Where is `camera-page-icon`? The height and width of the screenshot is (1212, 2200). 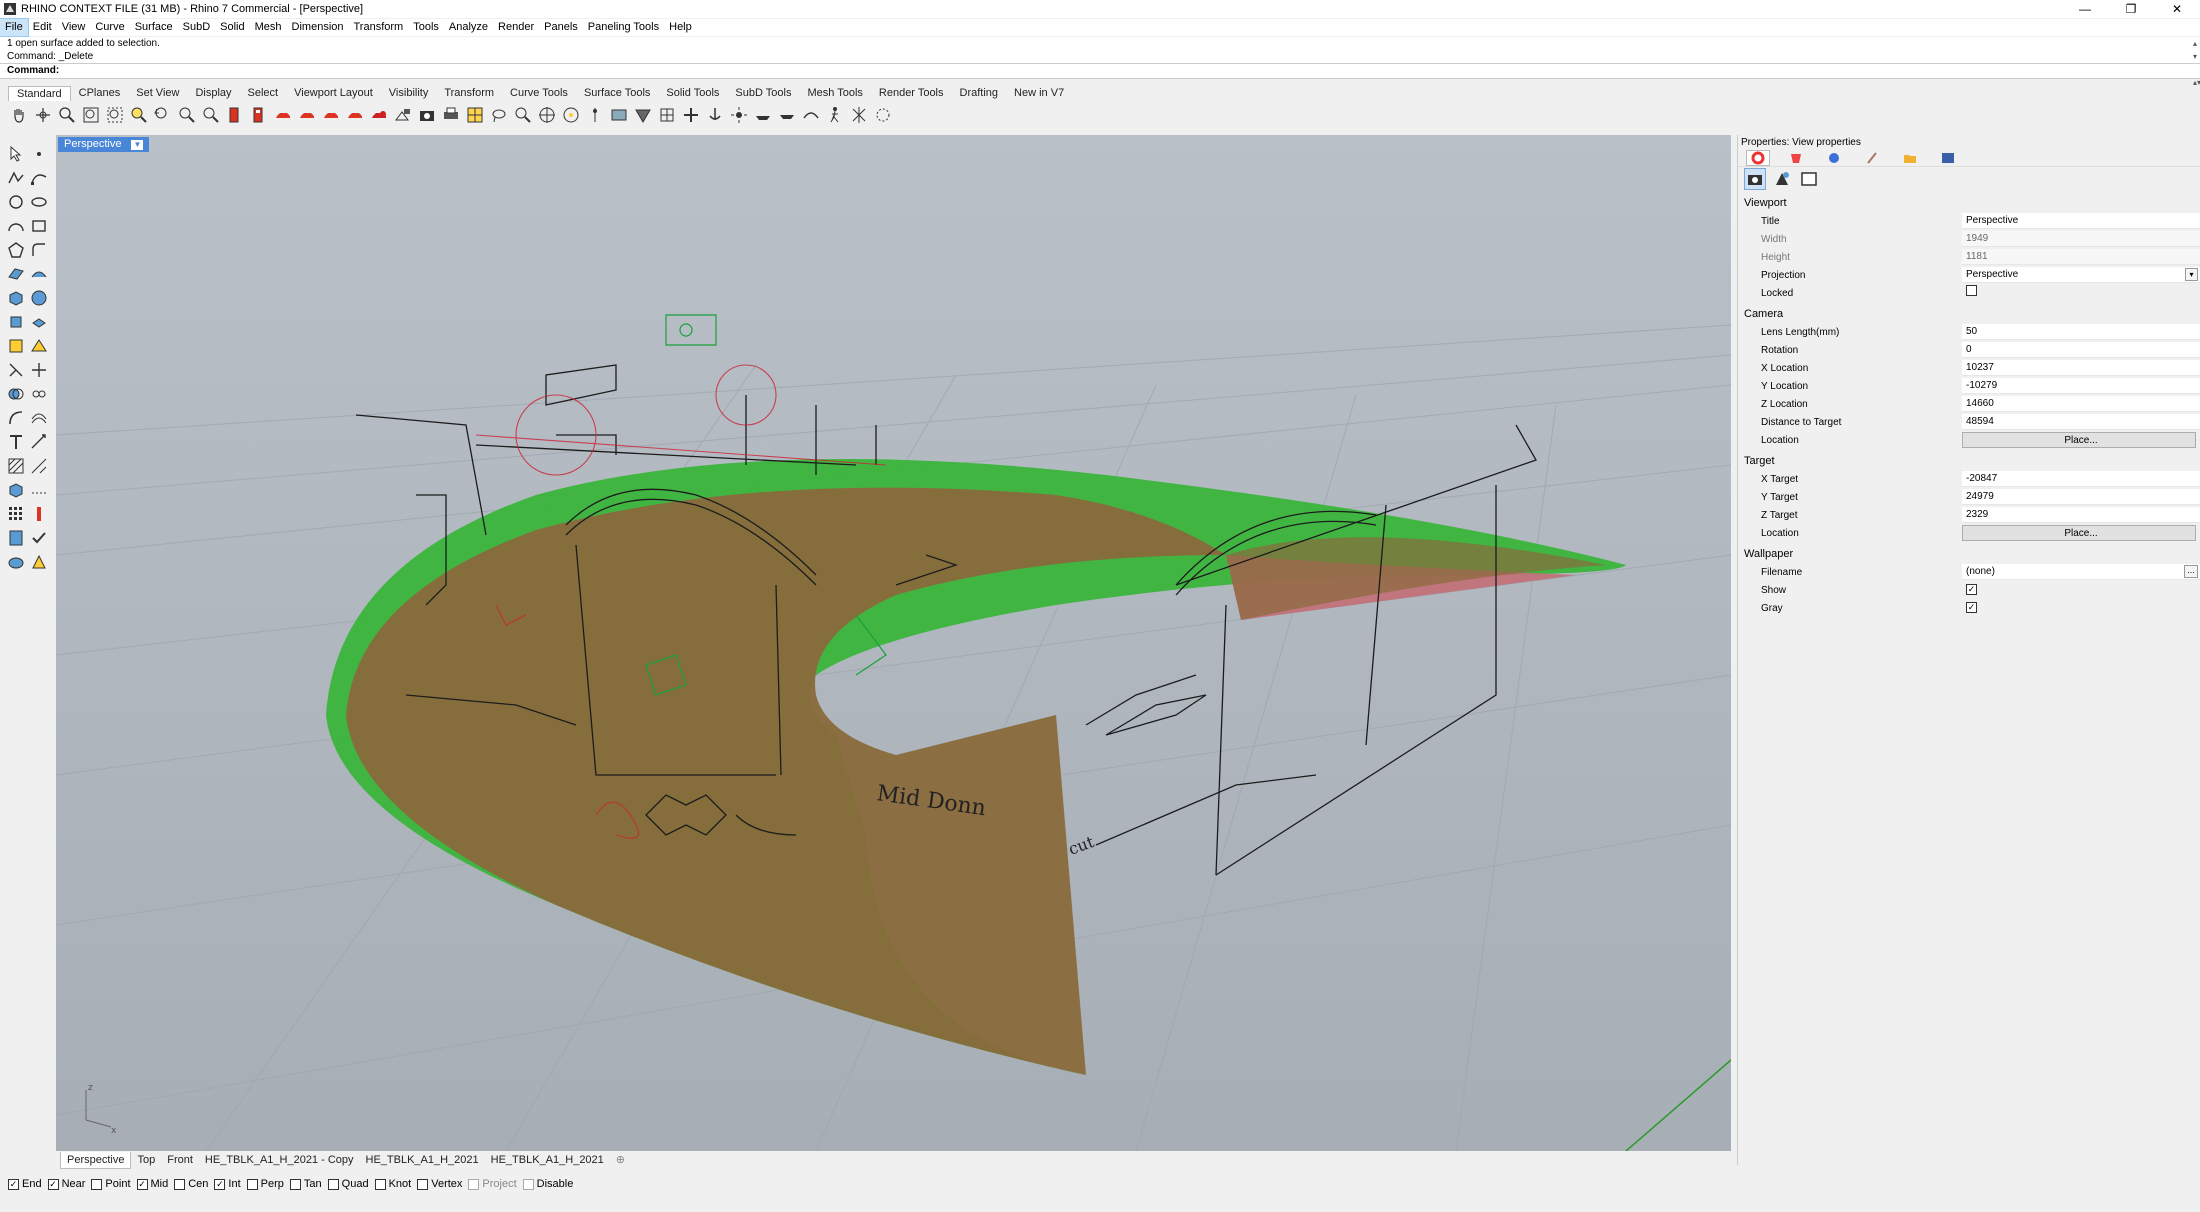 camera-page-icon is located at coordinates (1755, 179).